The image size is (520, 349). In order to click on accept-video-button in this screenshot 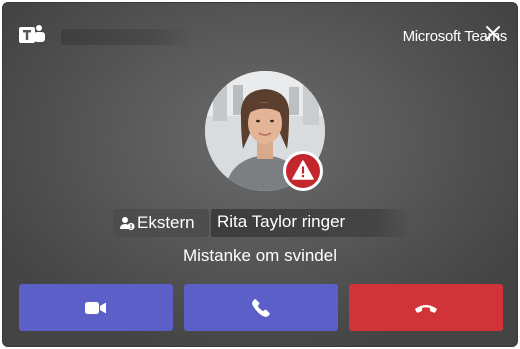, I will do `click(96, 307)`.